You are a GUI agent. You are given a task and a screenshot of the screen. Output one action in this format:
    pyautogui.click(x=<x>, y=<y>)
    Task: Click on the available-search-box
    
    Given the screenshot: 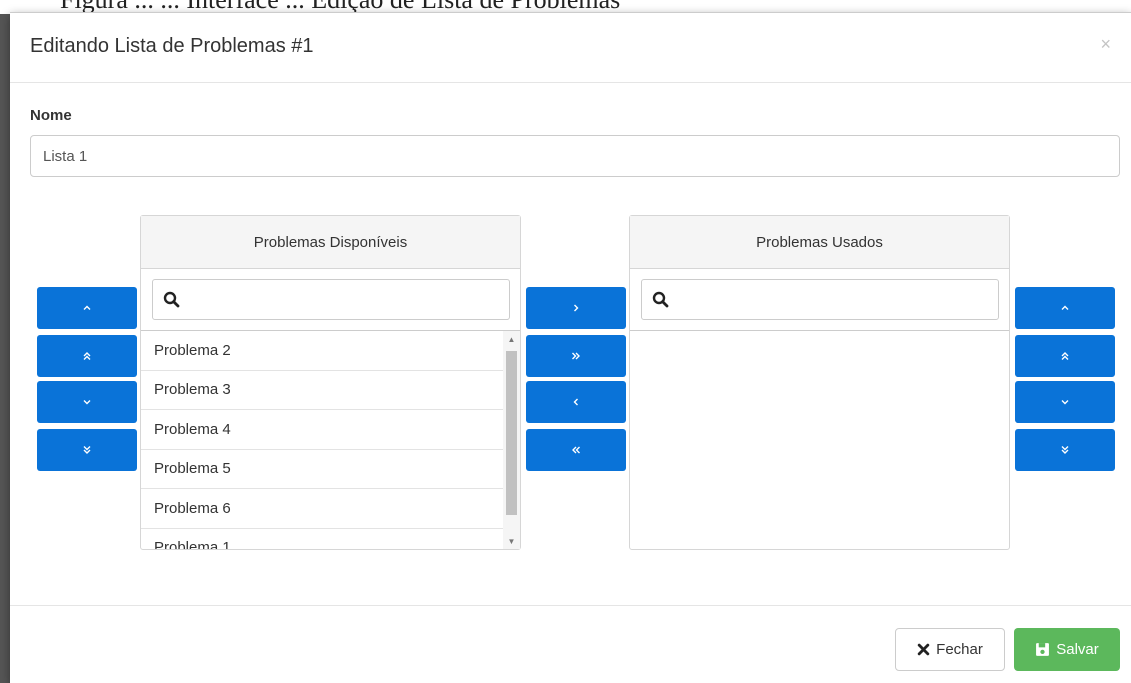 What is the action you would take?
    pyautogui.click(x=331, y=299)
    